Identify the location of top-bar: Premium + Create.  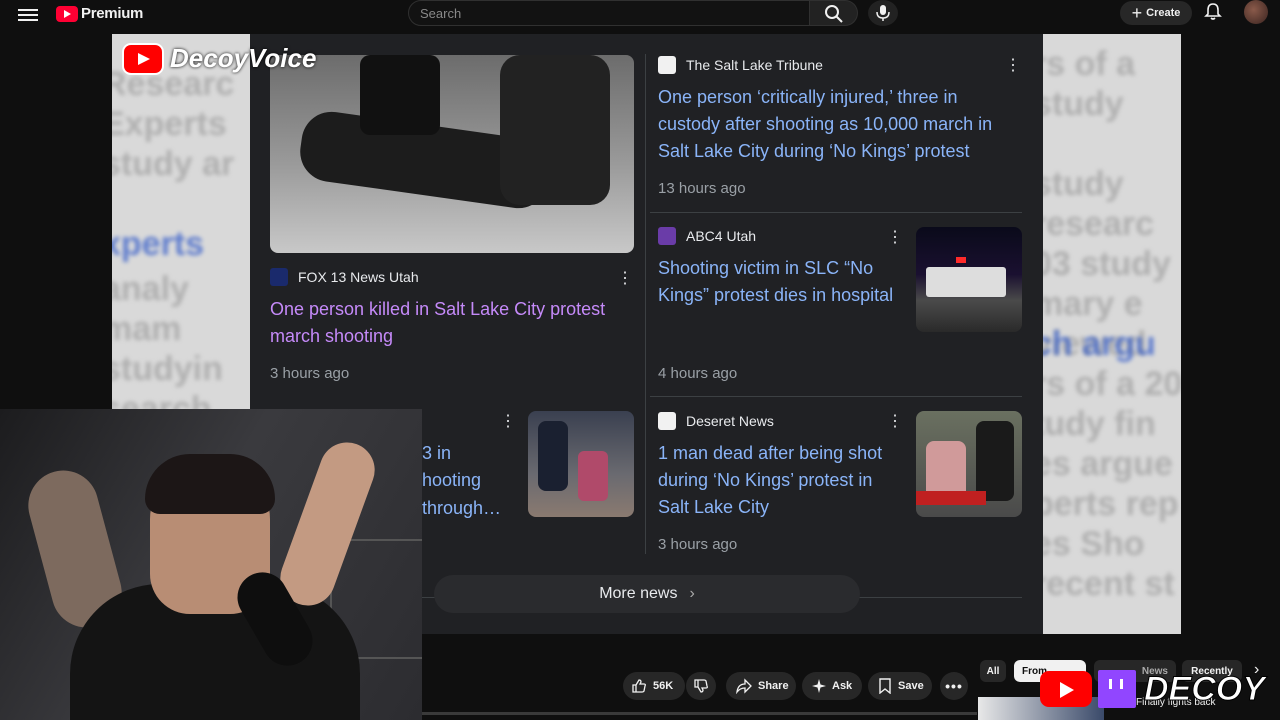
(640, 16).